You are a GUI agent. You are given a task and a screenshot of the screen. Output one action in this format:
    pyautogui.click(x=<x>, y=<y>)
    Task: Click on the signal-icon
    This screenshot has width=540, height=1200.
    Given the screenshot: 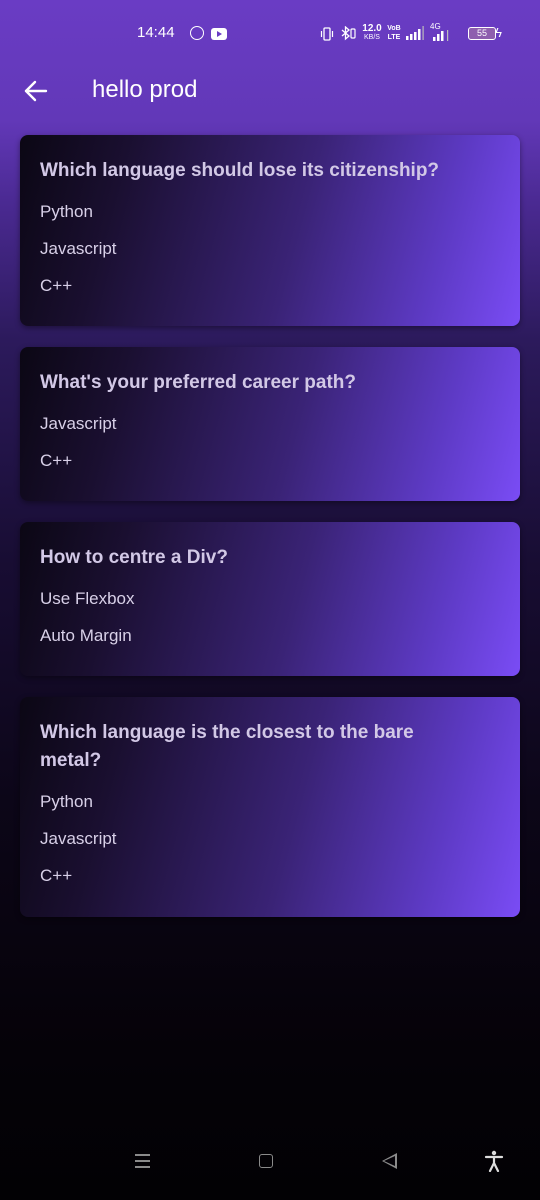 What is the action you would take?
    pyautogui.click(x=415, y=33)
    